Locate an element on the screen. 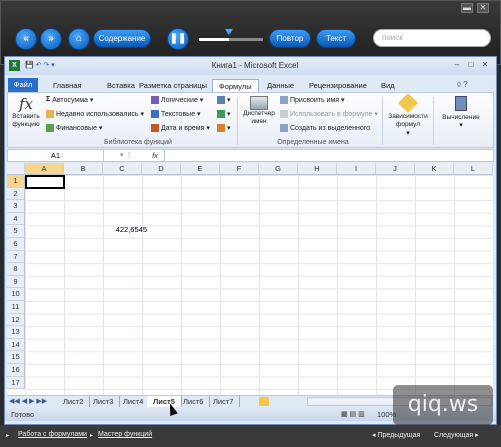 Image resolution: width=501 pixels, height=447 pixels. pause-button: ❚❚ is located at coordinates (178, 39).